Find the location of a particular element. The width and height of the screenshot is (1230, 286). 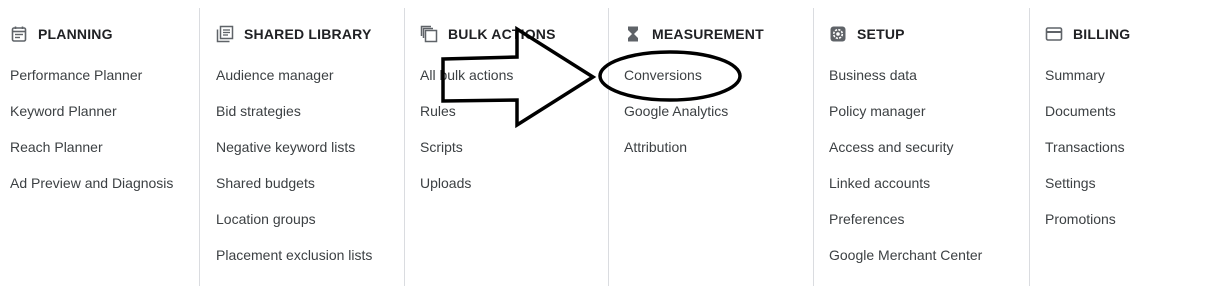

column-title: BULK ACTIONS is located at coordinates (502, 34).